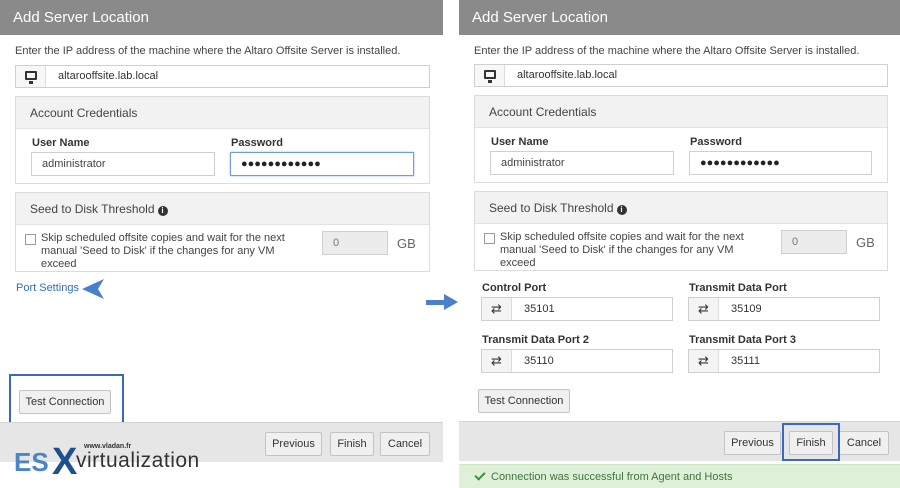 The height and width of the screenshot is (488, 900). I want to click on transmit-data-port-3-input: ⇄ 35111, so click(784, 361).